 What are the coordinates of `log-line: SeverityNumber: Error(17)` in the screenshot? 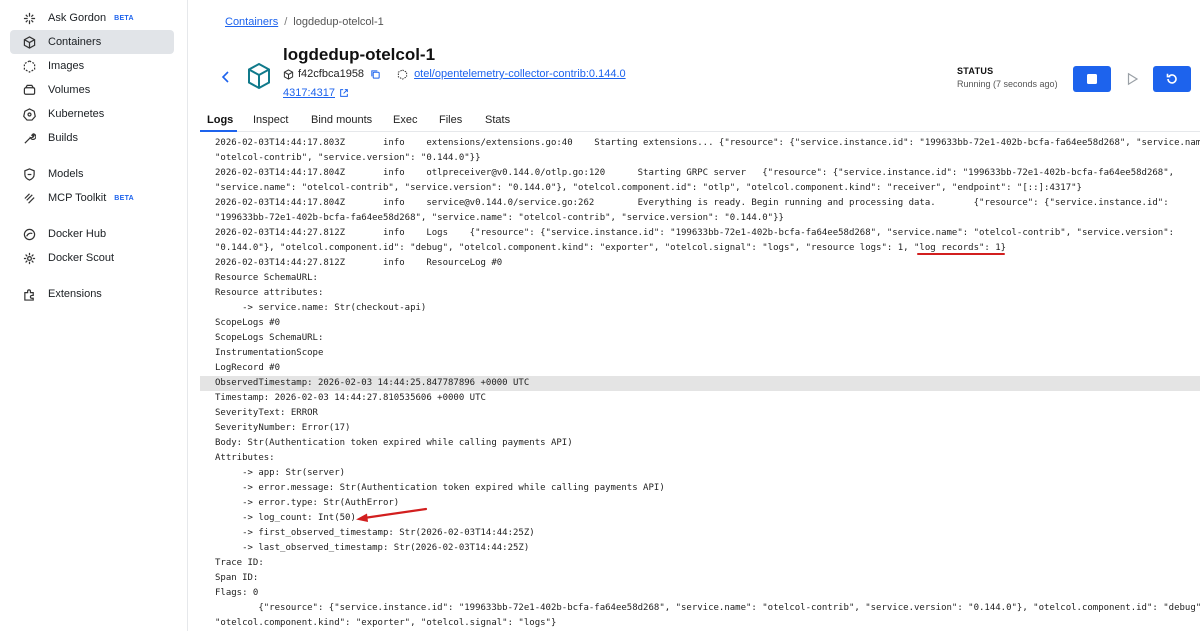 It's located at (283, 428).